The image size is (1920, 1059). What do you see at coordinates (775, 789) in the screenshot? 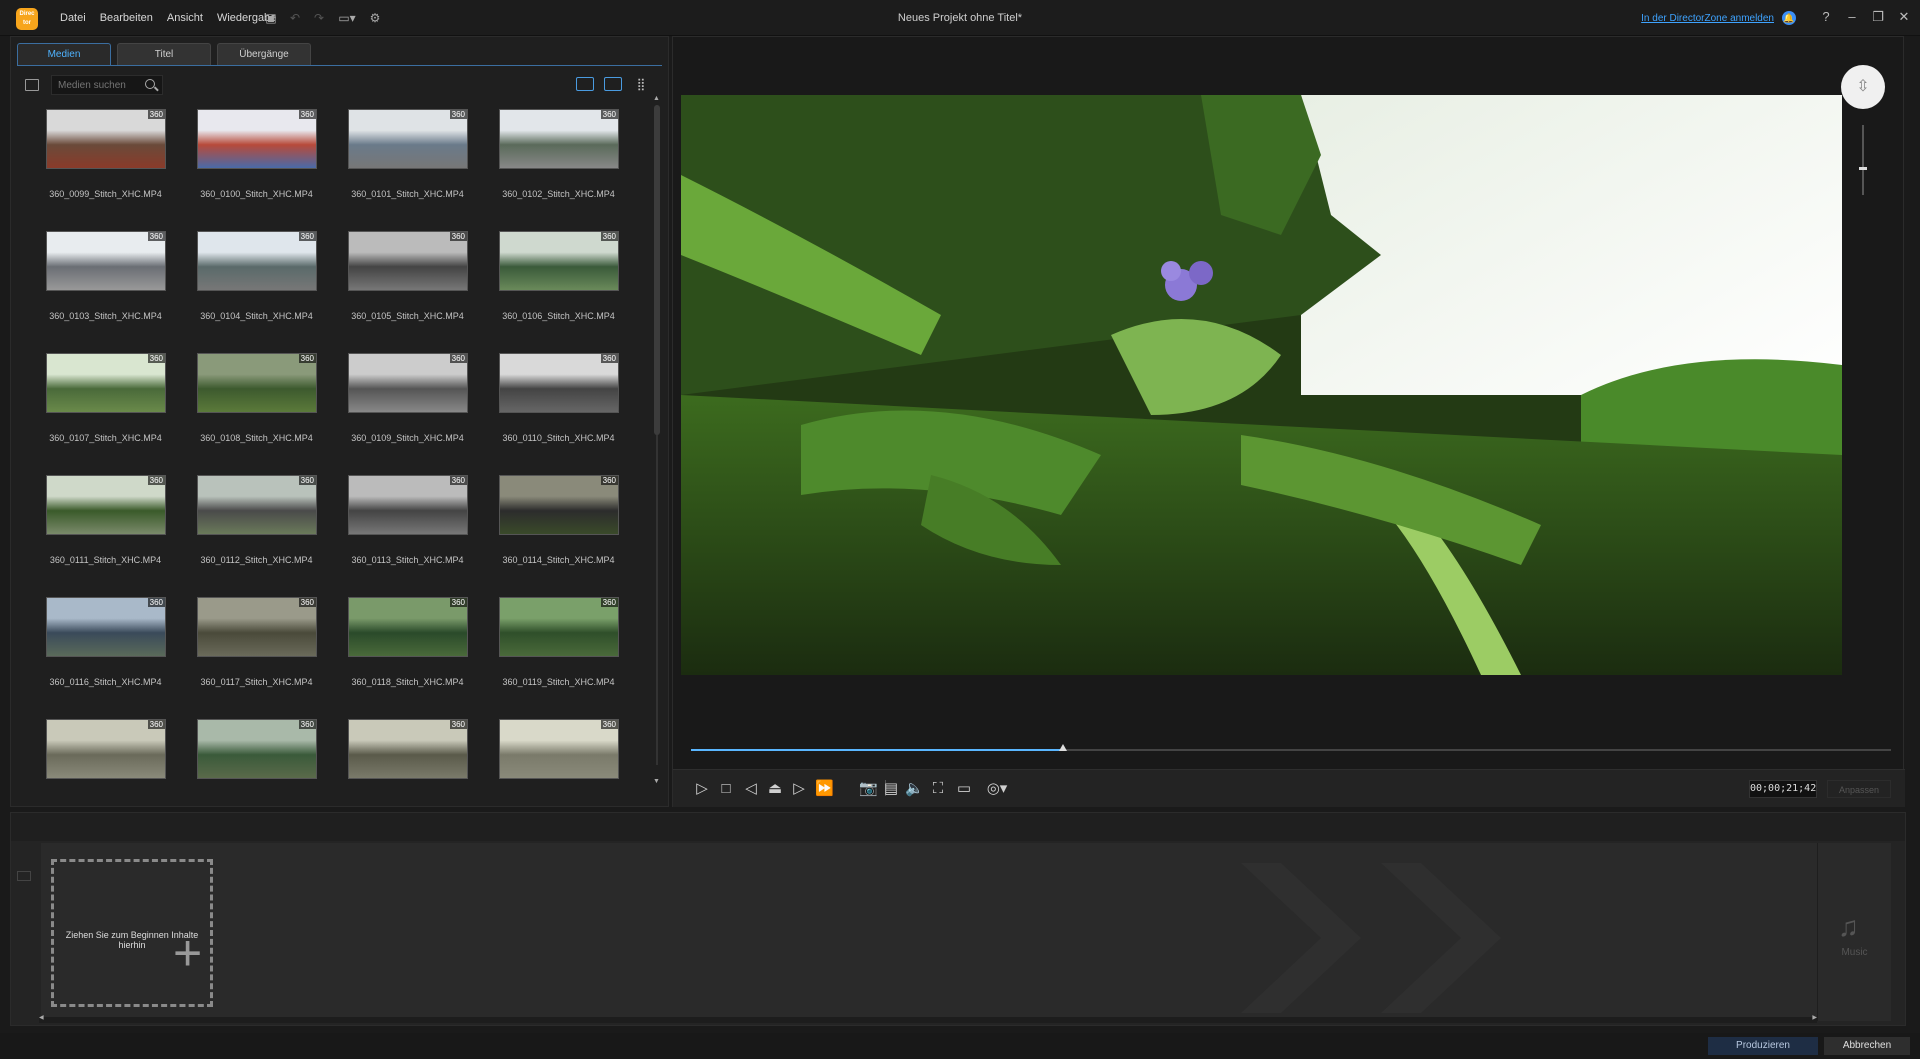
I see `split-icon: ⏏` at bounding box center [775, 789].